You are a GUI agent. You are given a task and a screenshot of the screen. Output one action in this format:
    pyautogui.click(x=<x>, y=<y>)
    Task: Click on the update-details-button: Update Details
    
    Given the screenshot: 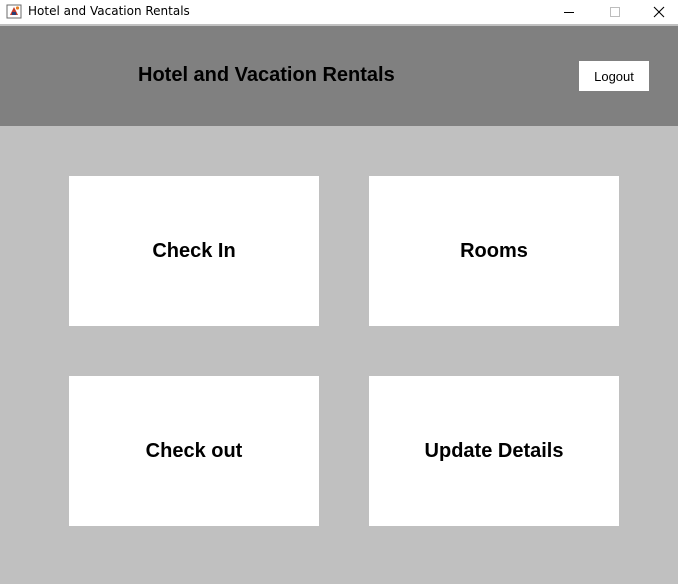 What is the action you would take?
    pyautogui.click(x=494, y=451)
    